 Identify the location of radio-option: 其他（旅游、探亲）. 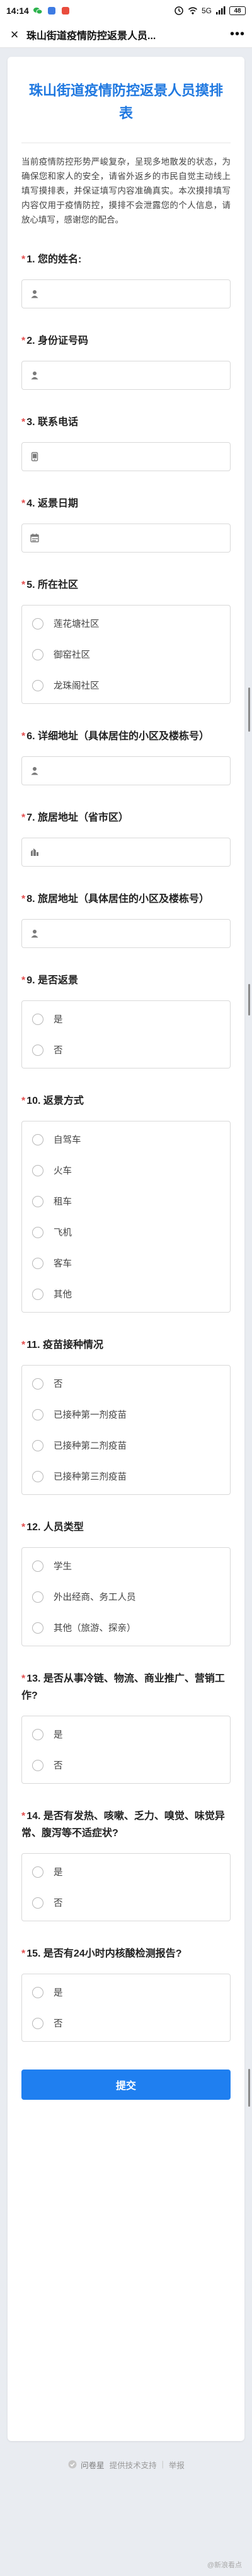
(126, 1627).